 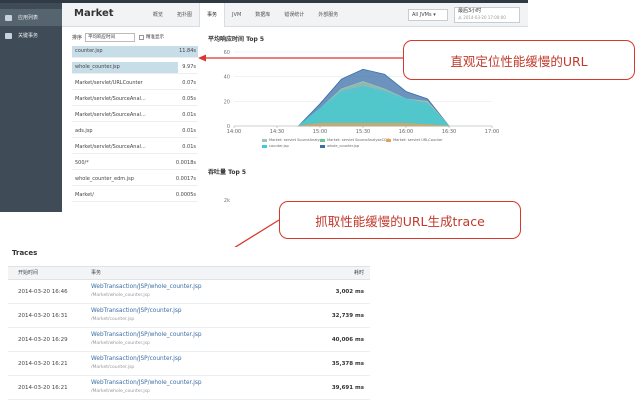 I want to click on tab-overview: 概览, so click(x=158, y=15).